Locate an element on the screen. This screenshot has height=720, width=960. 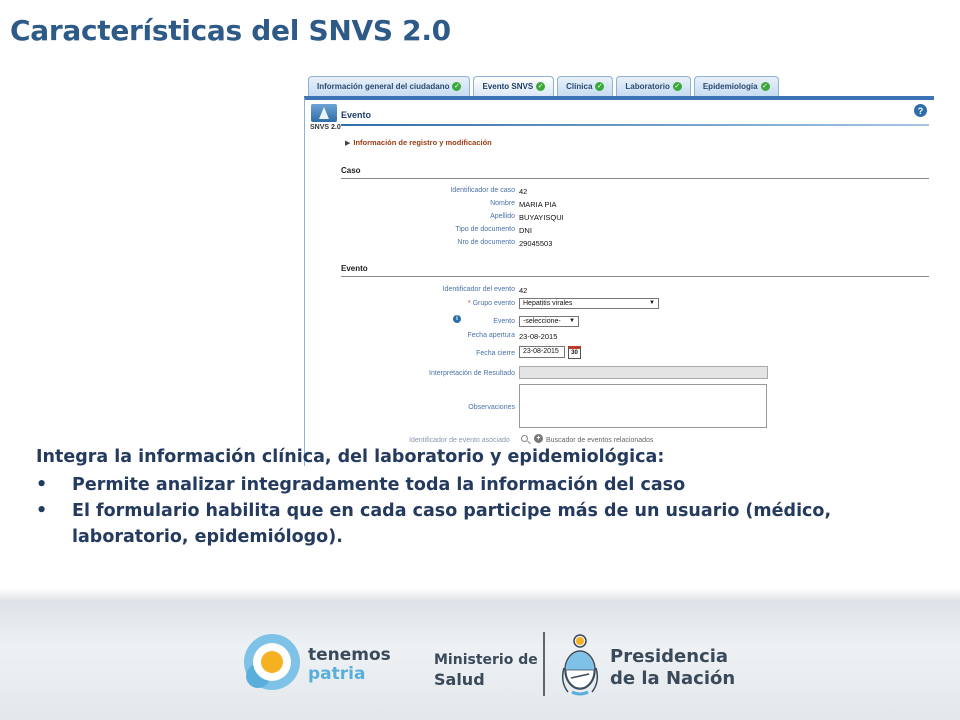
buscador-eventos-link: Buscador de eventos relacionados is located at coordinates (599, 440).